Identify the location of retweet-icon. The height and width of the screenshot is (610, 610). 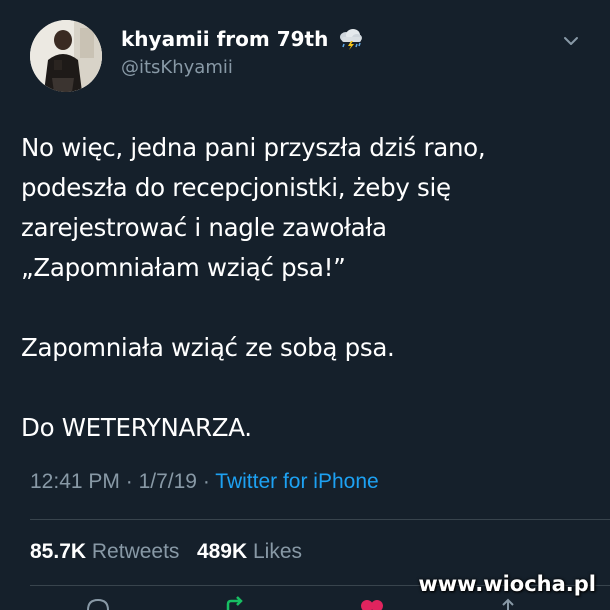
(236, 603).